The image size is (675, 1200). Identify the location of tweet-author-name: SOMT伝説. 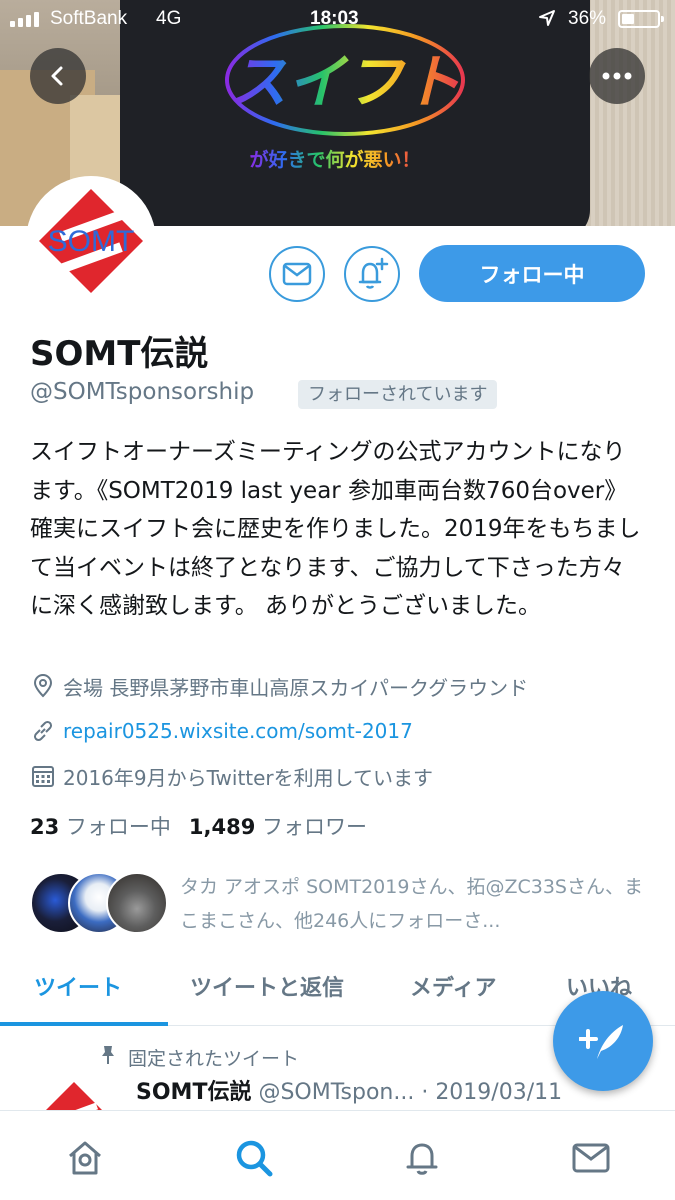
(193, 1092).